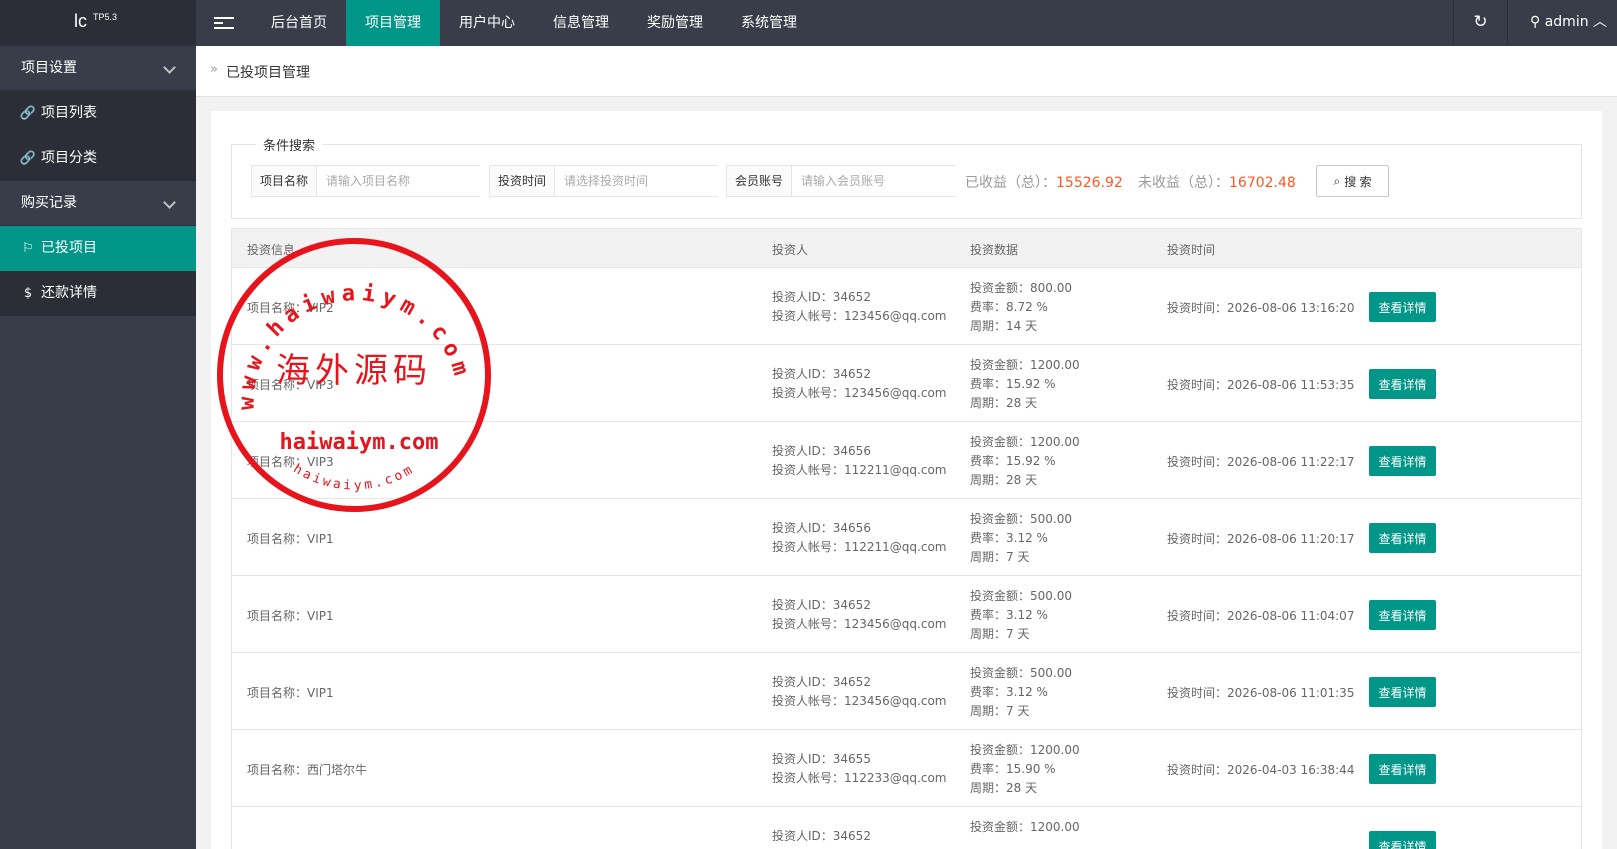 This screenshot has width=1617, height=849. I want to click on nav-reward-management: 奖励管理, so click(675, 23).